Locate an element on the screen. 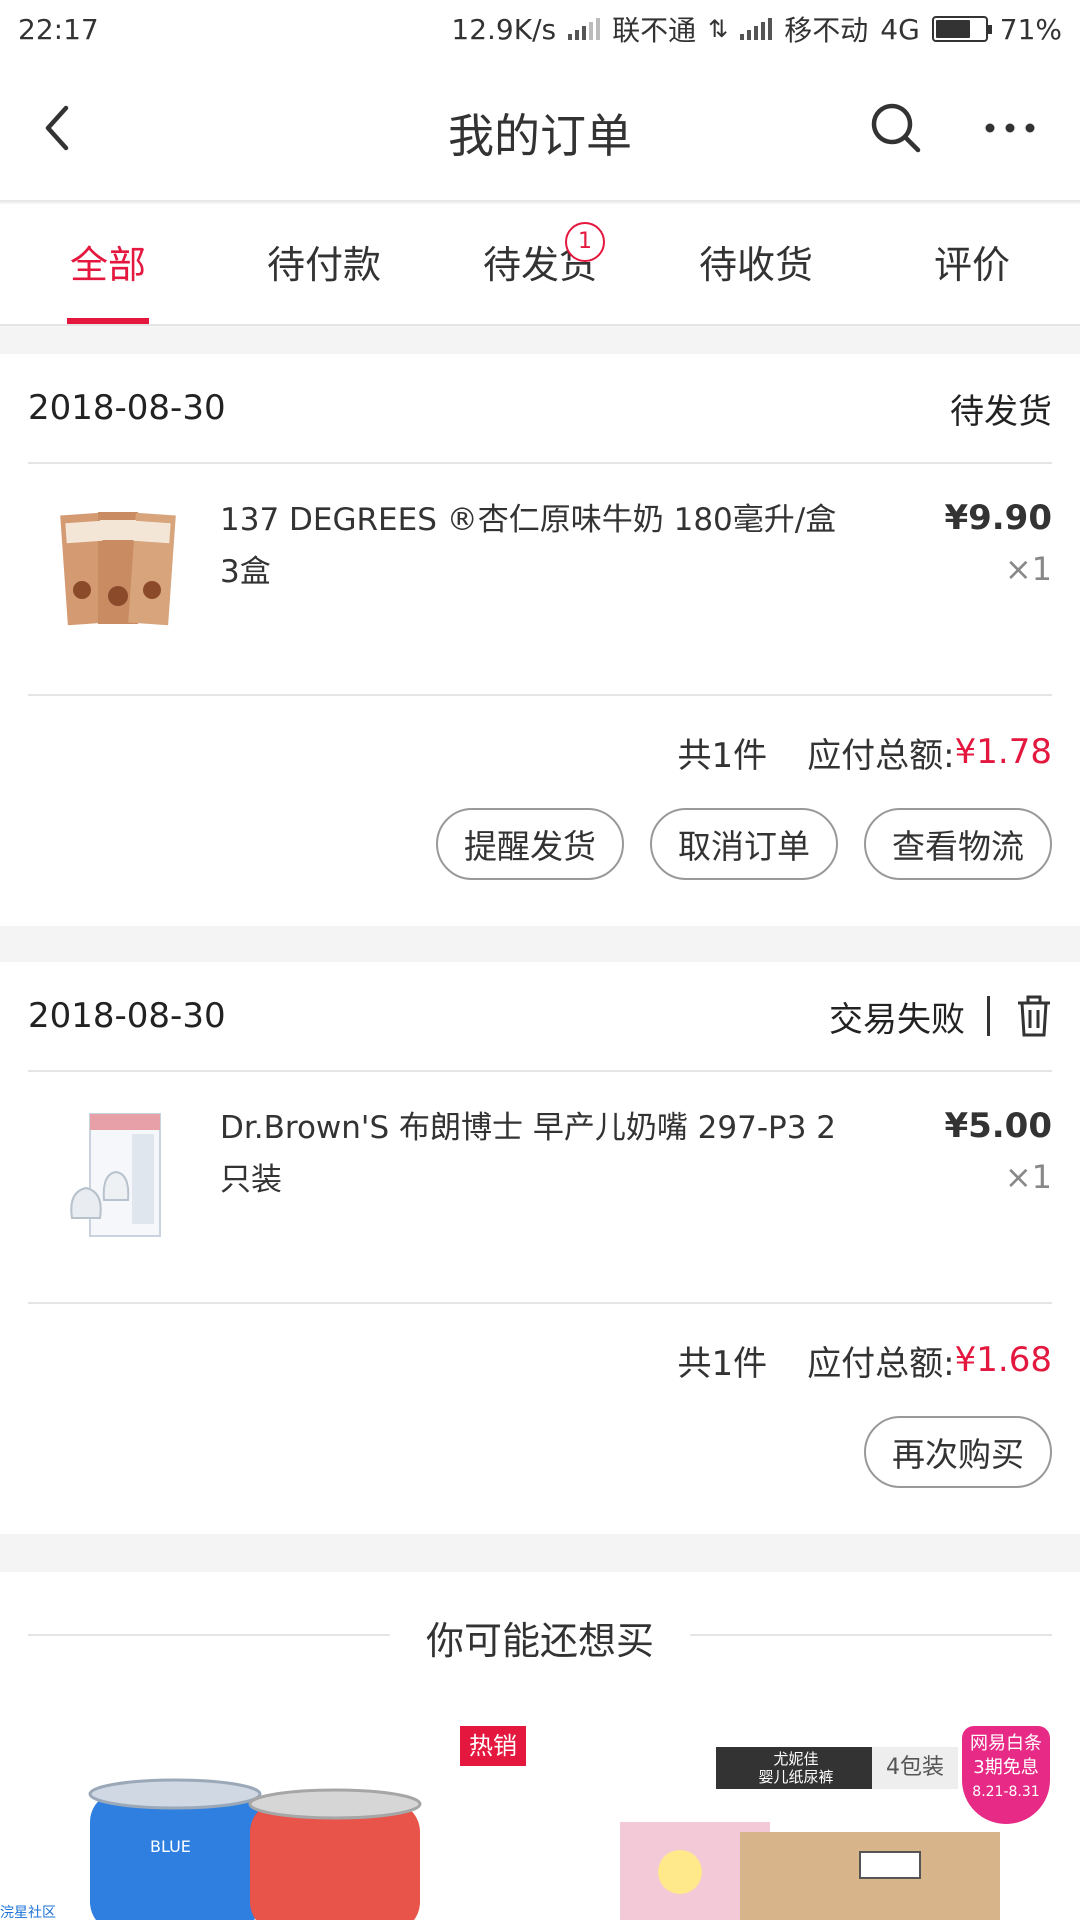  tab-pending-shipment: 待发货 1 is located at coordinates (540, 264).